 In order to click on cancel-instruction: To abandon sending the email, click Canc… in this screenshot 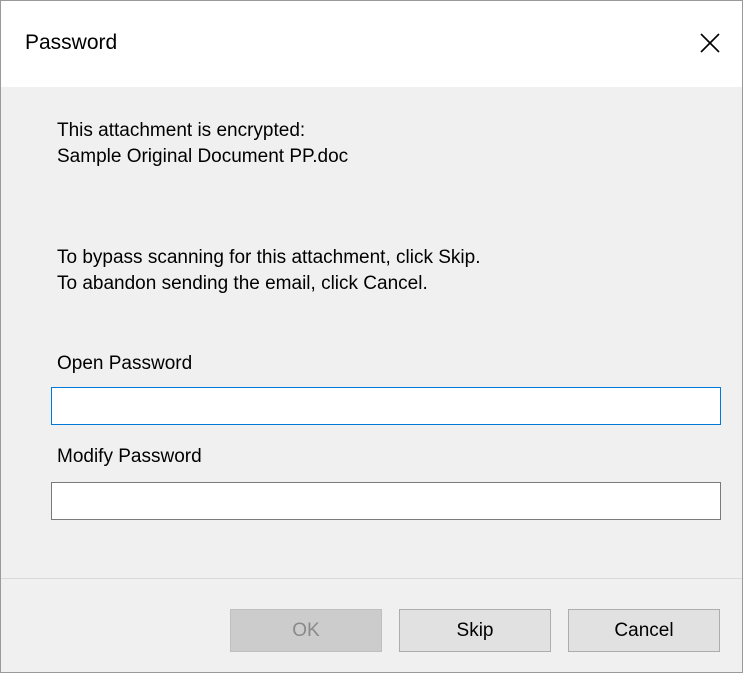, I will do `click(242, 283)`.